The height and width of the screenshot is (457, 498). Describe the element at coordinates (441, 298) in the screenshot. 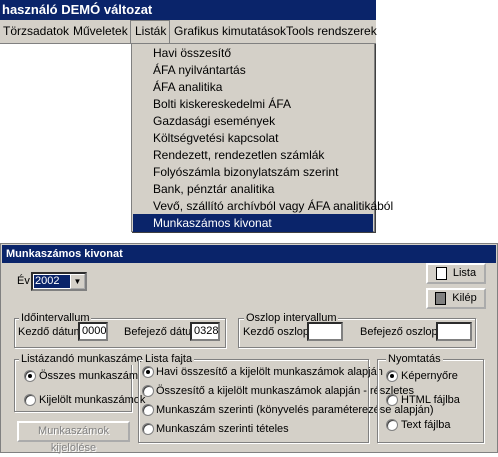

I see `exit-door-icon` at that location.